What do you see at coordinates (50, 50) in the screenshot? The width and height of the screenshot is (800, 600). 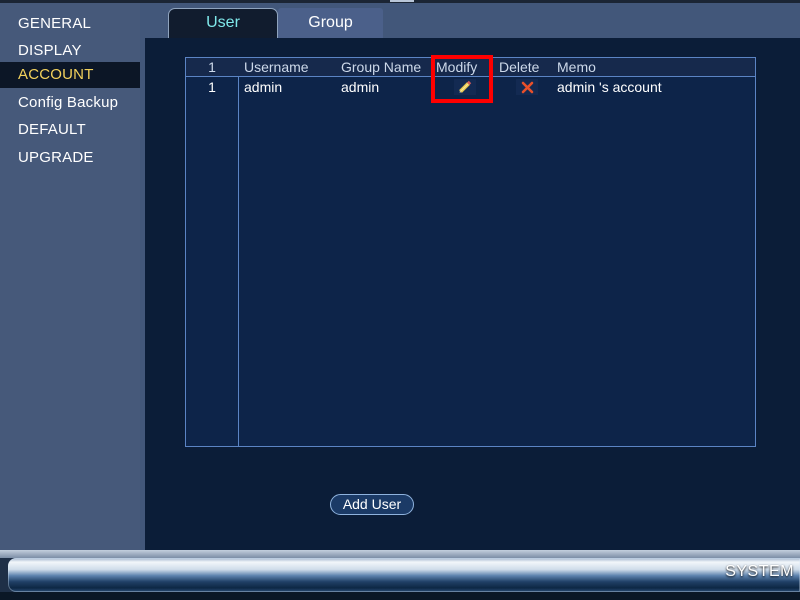 I see `sidebar-item-label: DISPLAY` at bounding box center [50, 50].